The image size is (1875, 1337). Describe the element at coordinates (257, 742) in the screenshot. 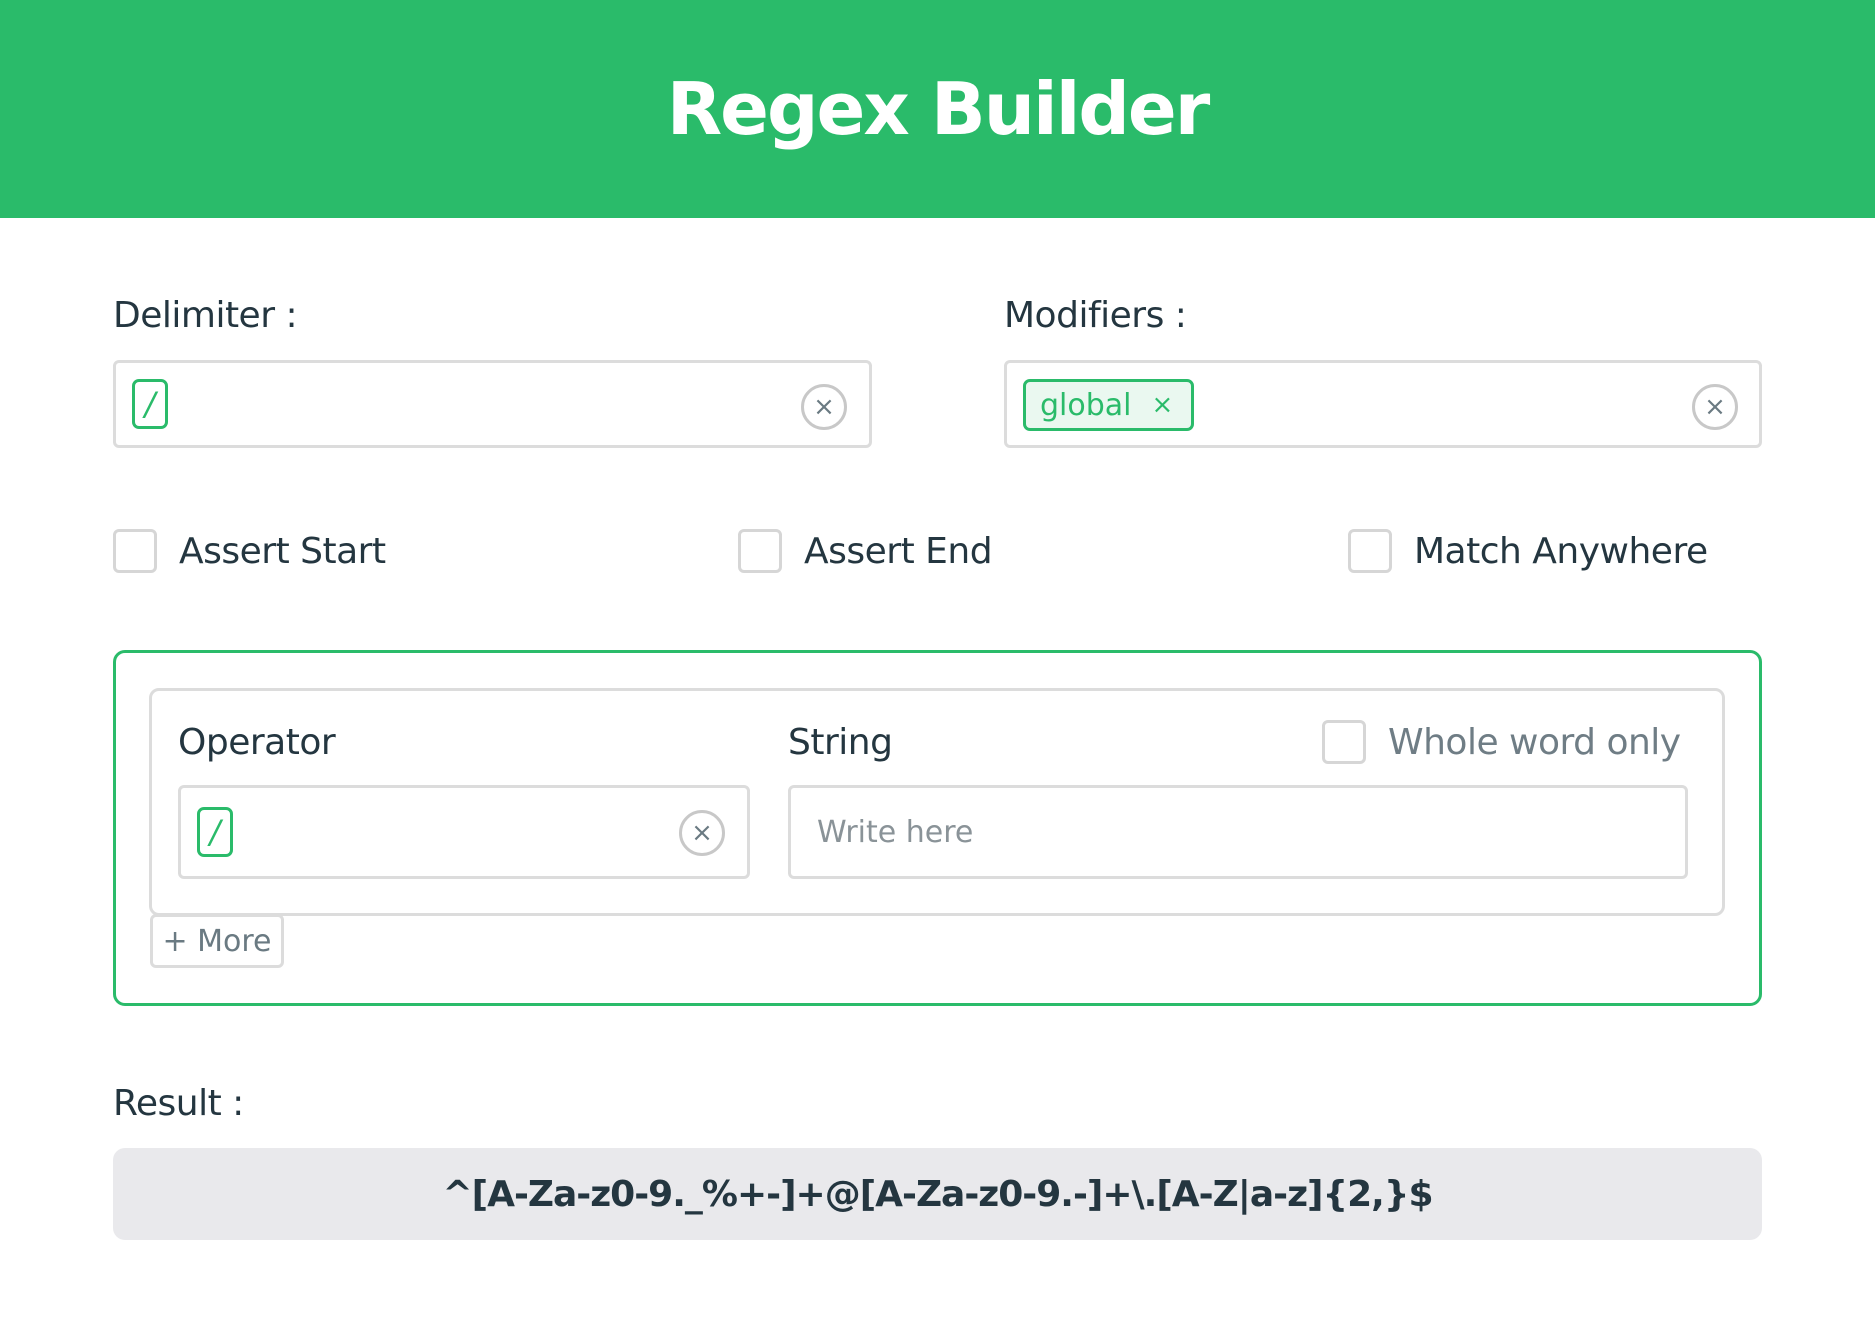

I see `operator-label: Operator` at that location.